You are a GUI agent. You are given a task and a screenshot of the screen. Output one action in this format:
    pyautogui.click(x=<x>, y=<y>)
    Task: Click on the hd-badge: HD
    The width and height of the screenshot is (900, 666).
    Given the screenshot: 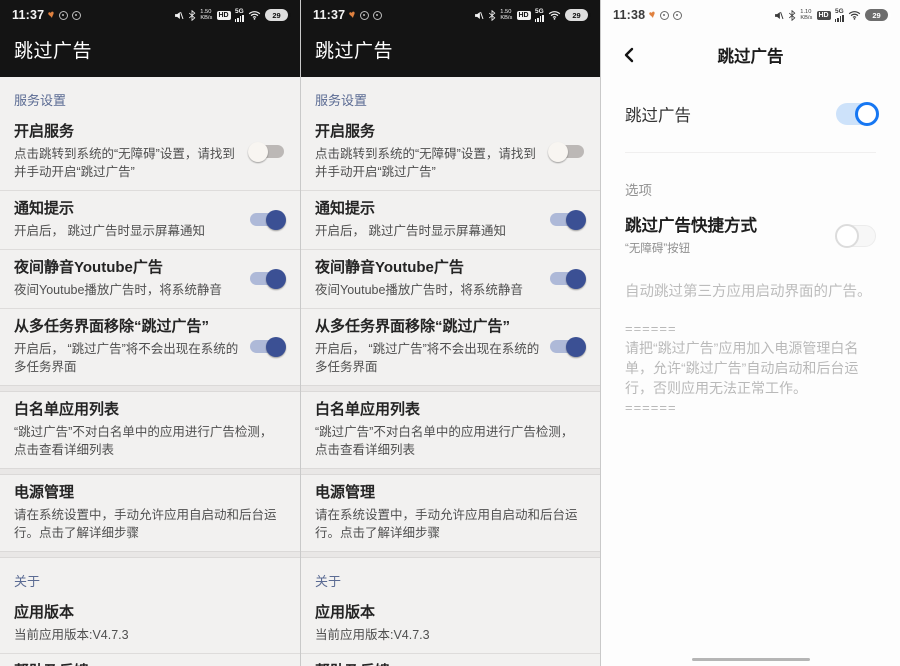 What is the action you would take?
    pyautogui.click(x=223, y=15)
    